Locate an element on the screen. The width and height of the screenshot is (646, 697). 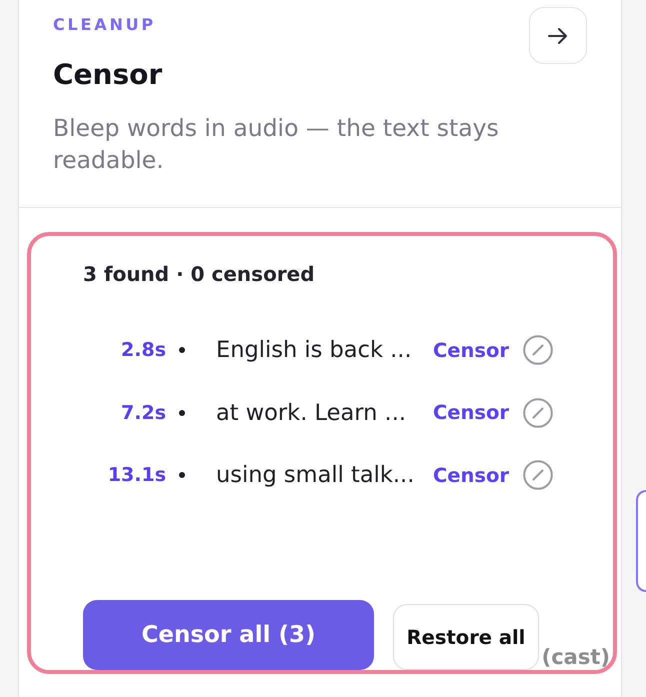
arrow-button is located at coordinates (558, 35).